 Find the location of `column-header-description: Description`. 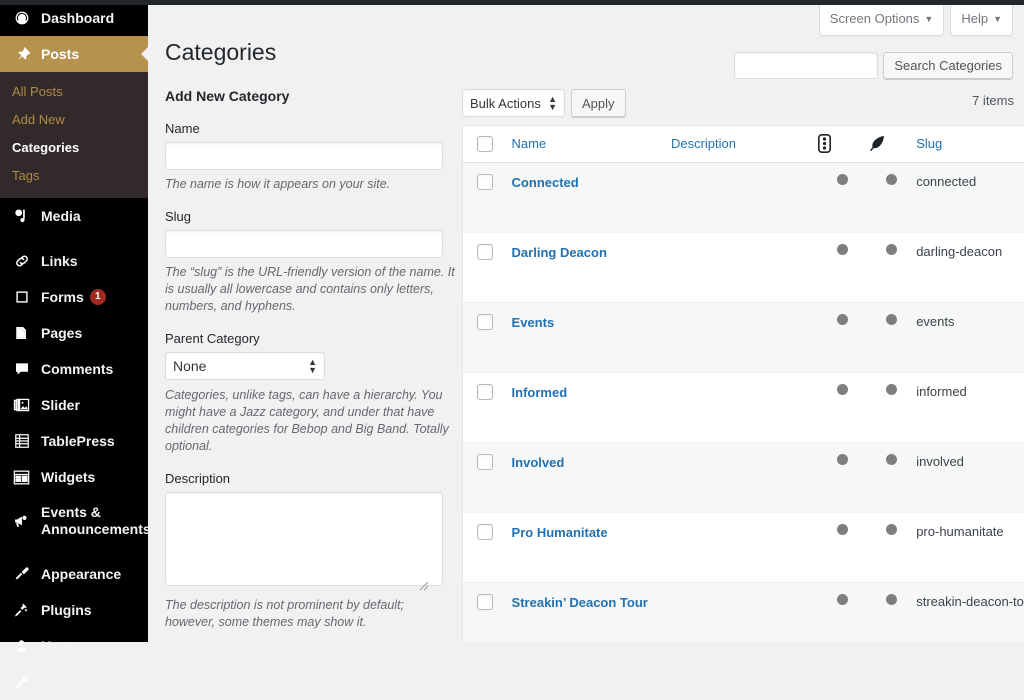

column-header-description: Description is located at coordinates (744, 144).